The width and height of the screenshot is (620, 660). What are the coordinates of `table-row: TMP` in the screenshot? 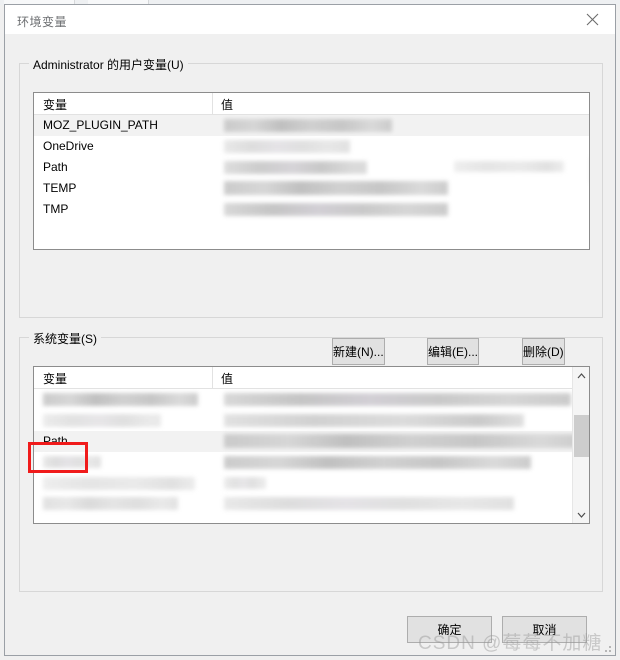 It's located at (311, 209).